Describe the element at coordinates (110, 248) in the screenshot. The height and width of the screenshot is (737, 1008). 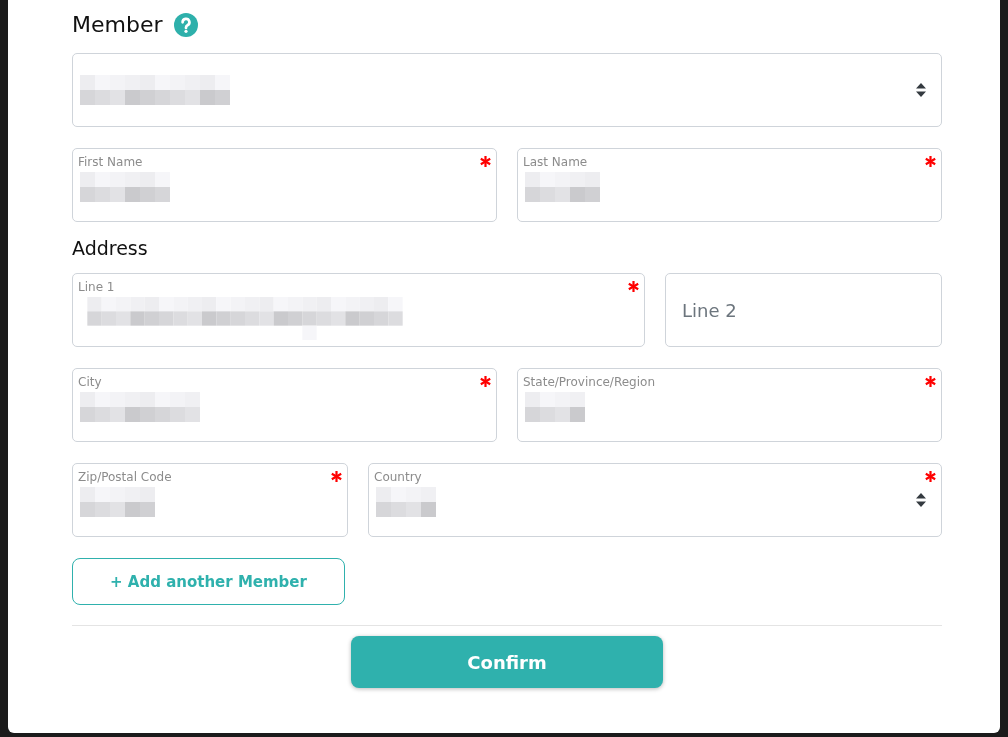
I see `section-title: Address` at that location.